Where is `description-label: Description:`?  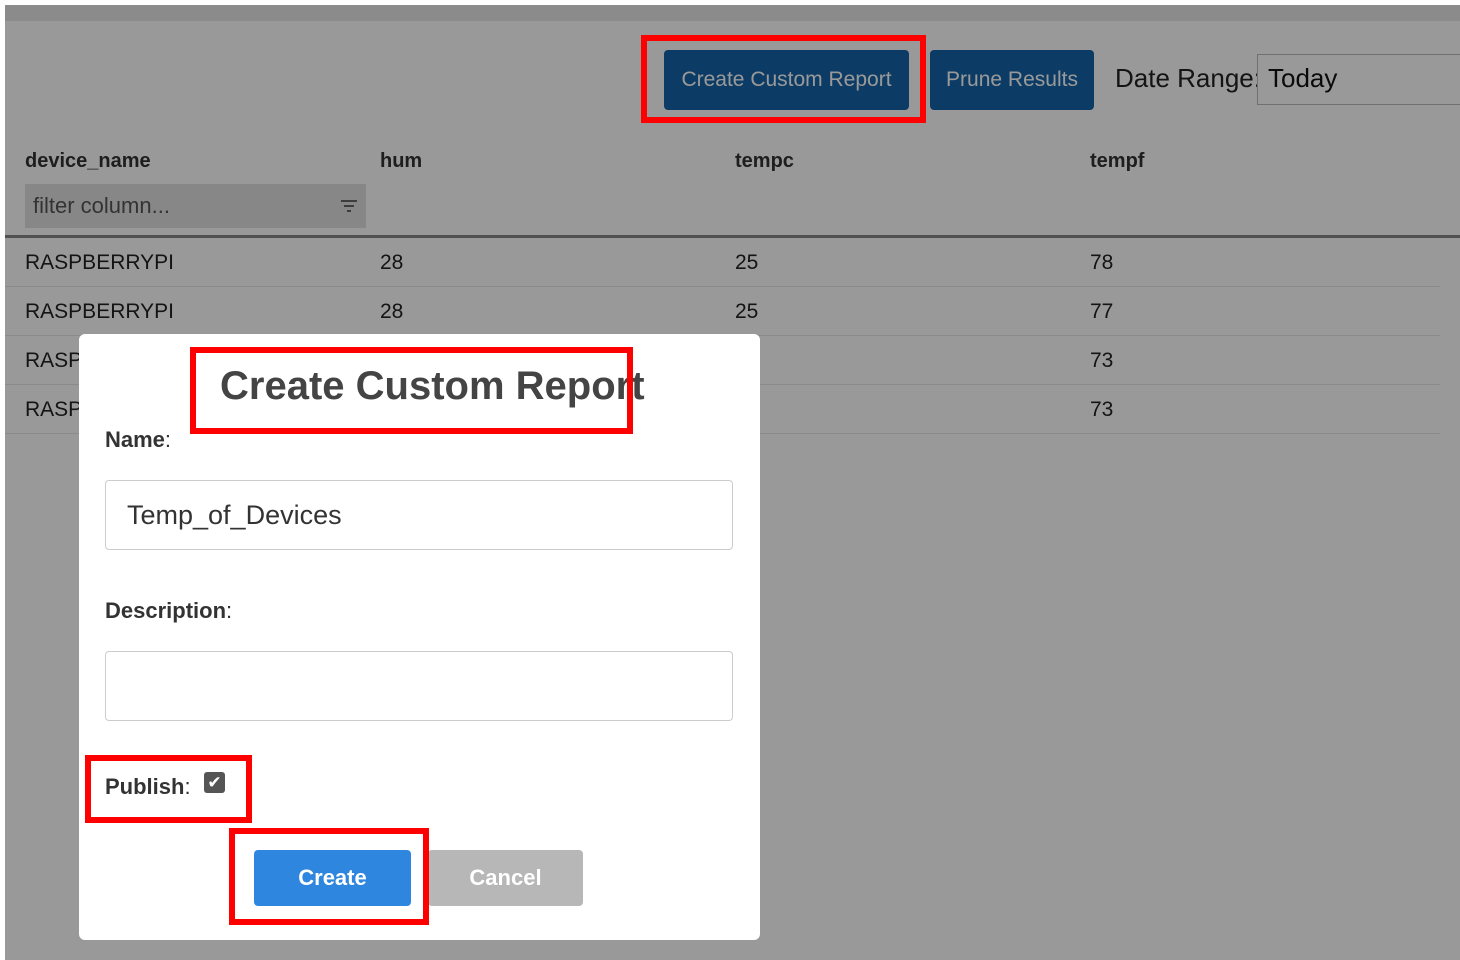
description-label: Description: is located at coordinates (169, 610).